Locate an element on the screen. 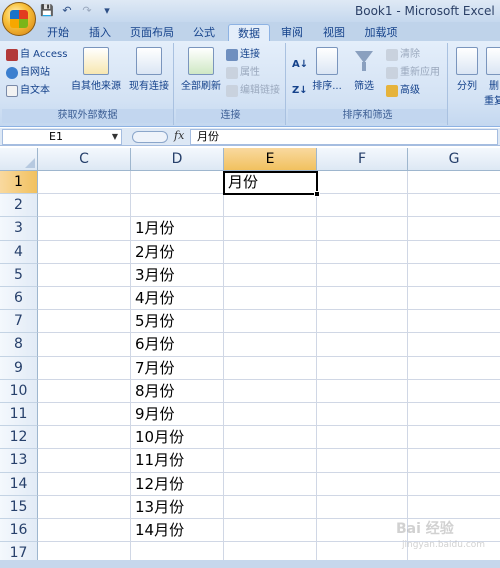 The height and width of the screenshot is (568, 500). remove-duplicates-button: 删 重复 is located at coordinates (492, 77).